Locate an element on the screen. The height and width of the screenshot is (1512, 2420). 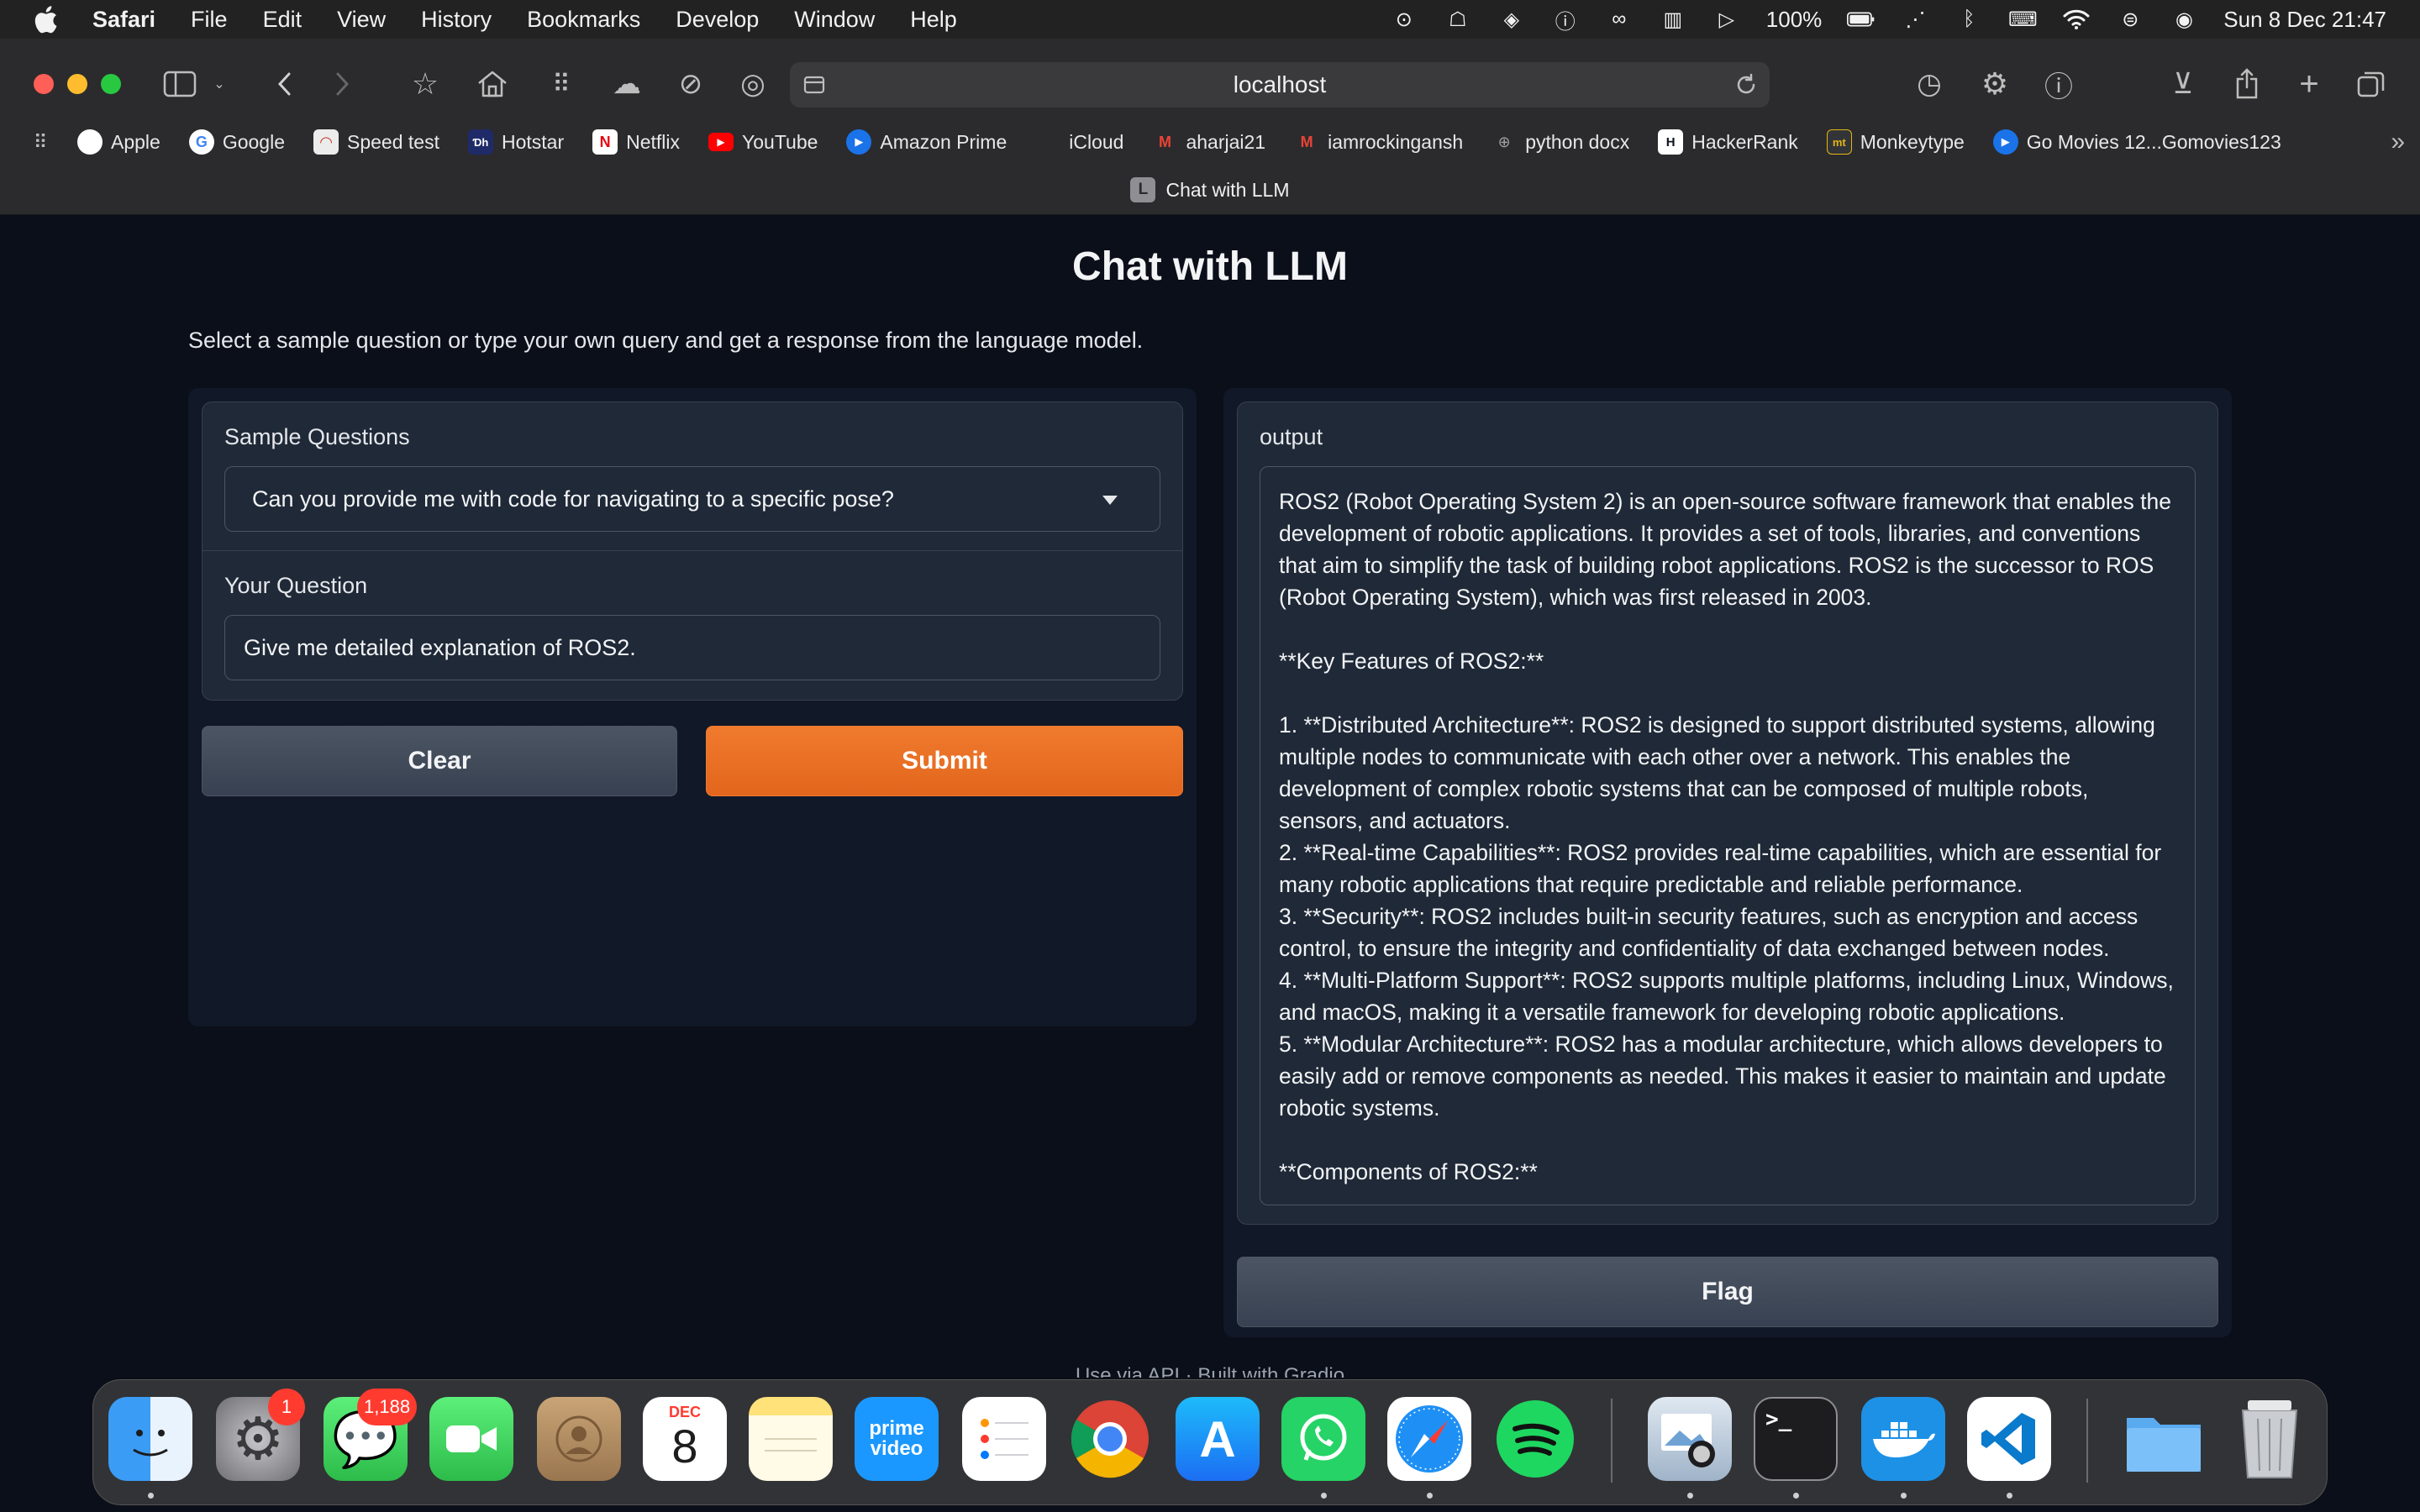
bookmark-aharjai21: M aharjai21 is located at coordinates (1208, 142).